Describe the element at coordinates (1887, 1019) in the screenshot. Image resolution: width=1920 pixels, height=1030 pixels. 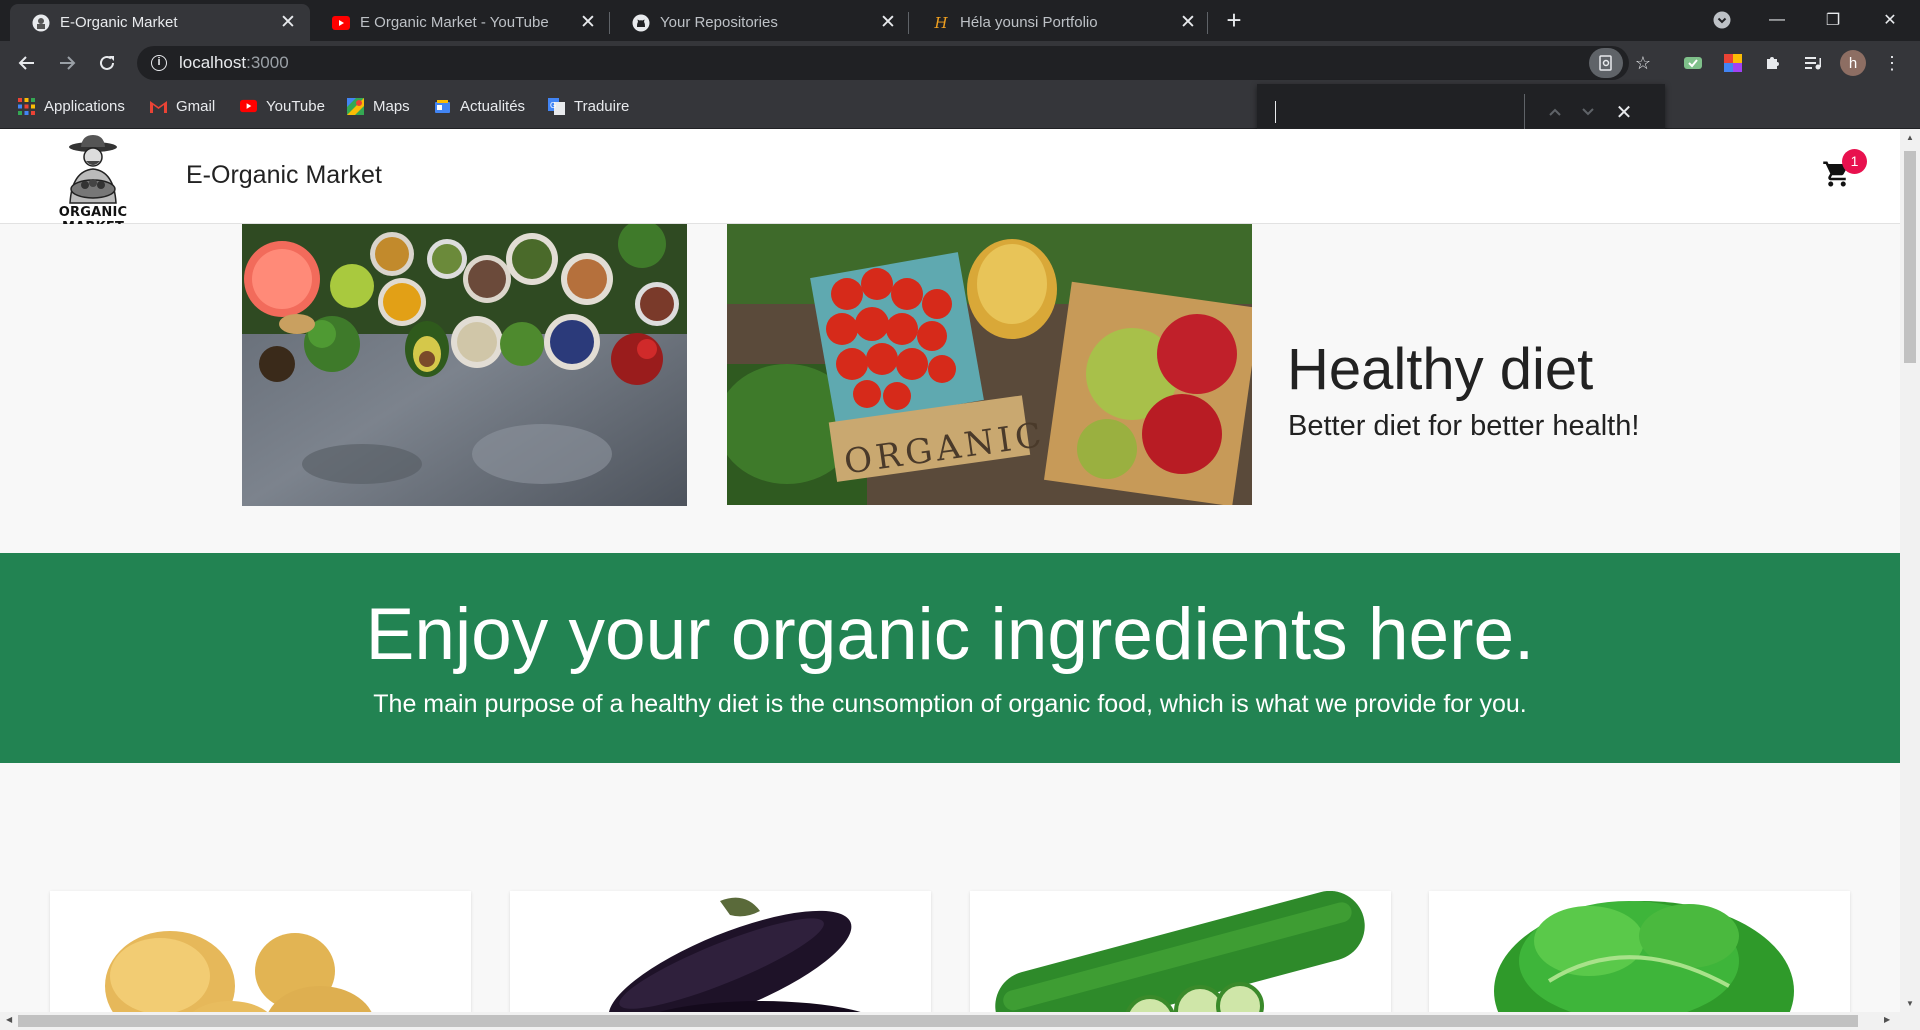
I see `scroll-right-arrow-icon: ▶` at that location.